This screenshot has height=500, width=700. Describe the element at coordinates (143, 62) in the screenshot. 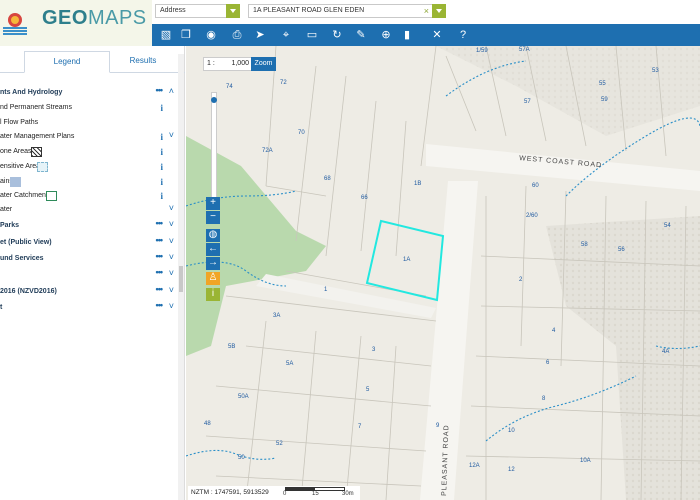

I see `tab-results: Results` at that location.